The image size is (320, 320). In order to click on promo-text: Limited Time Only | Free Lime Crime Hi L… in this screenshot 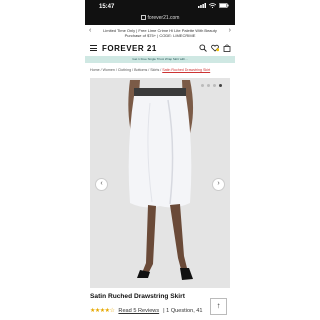, I will do `click(160, 33)`.